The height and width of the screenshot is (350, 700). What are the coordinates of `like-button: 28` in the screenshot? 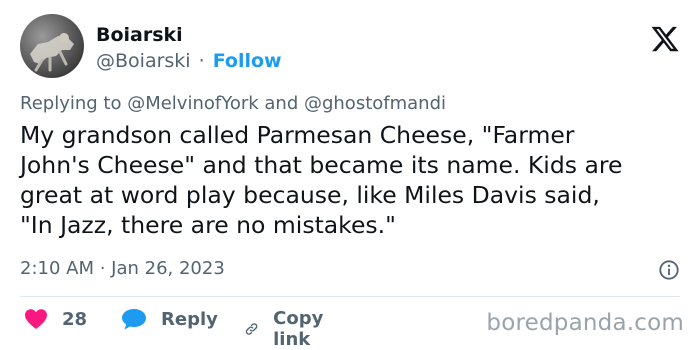 It's located at (55, 319).